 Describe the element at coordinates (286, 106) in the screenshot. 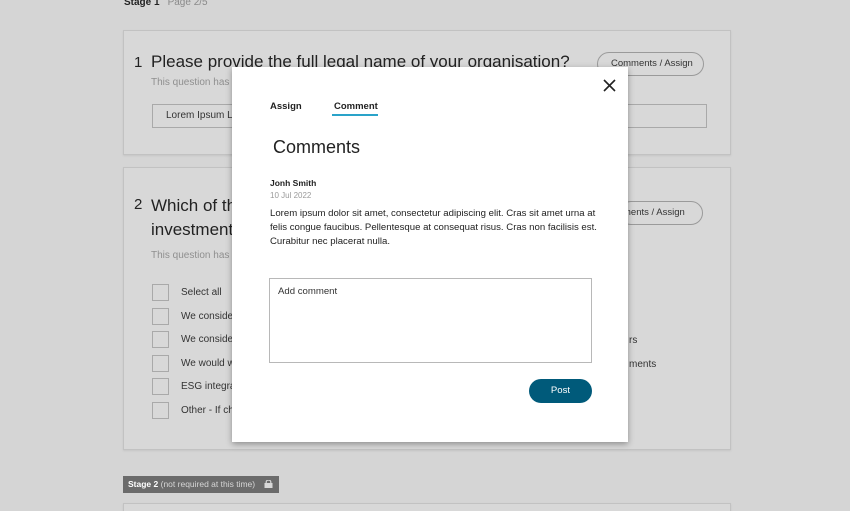

I see `tab-assign: Assign` at that location.